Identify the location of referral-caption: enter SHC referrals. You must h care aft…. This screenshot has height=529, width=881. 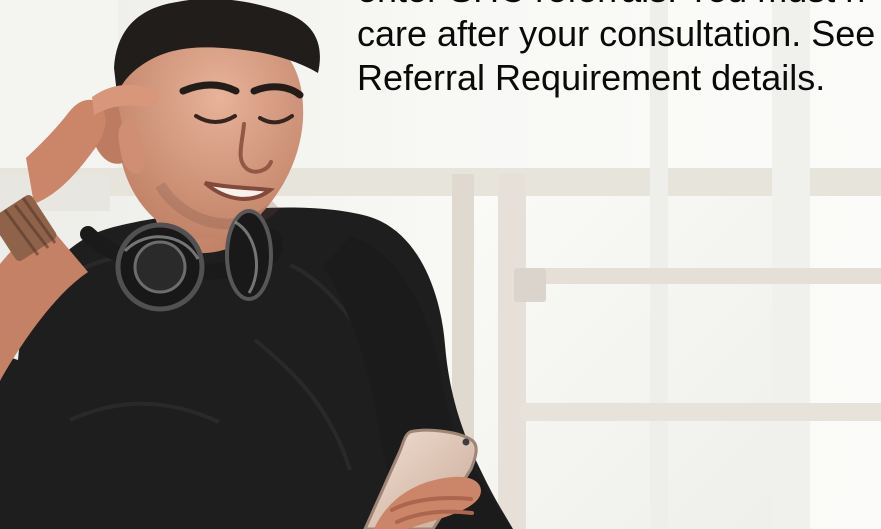
(619, 50).